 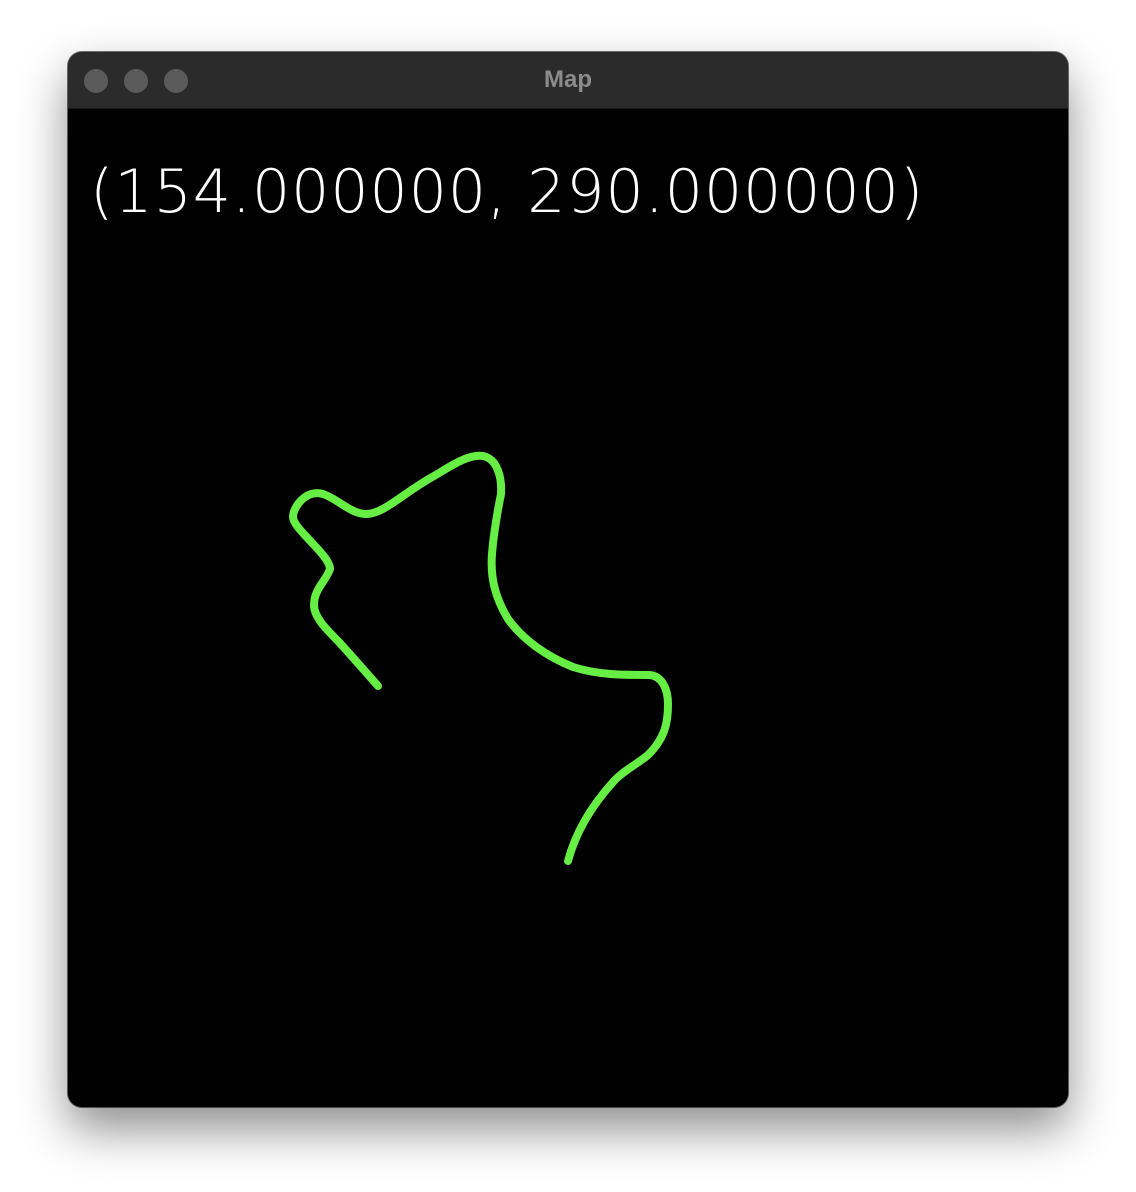 I want to click on map-drawing, so click(x=480, y=658).